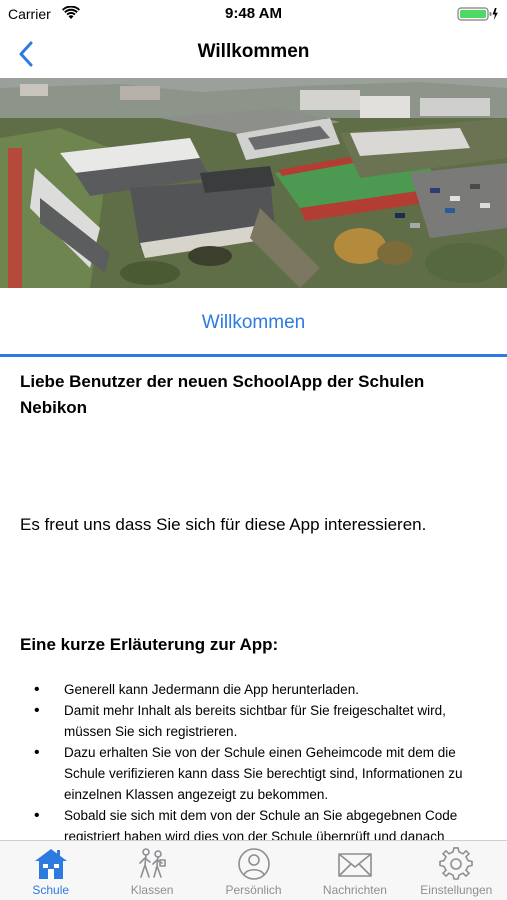 The width and height of the screenshot is (507, 900). I want to click on tab-persoenlich: Persönlich, so click(253, 870).